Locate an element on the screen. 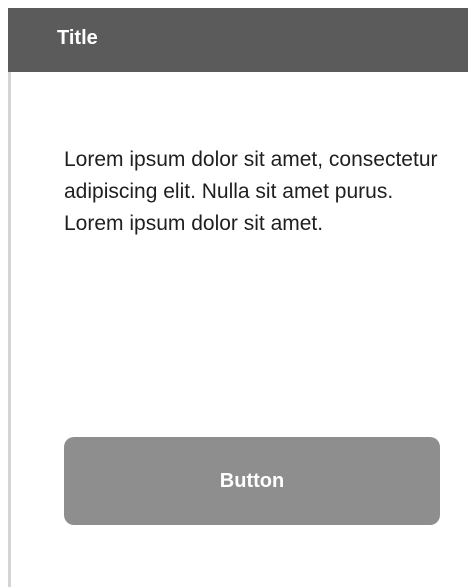 The width and height of the screenshot is (468, 587). card-header: Title is located at coordinates (238, 40).